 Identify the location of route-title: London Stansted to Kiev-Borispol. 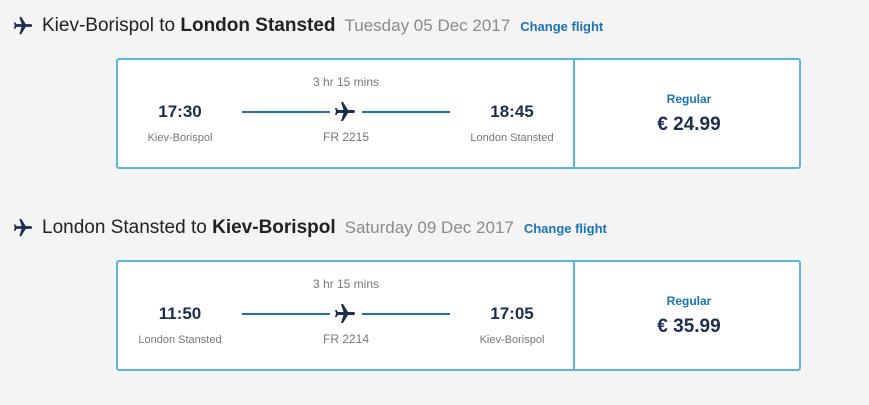
(189, 228).